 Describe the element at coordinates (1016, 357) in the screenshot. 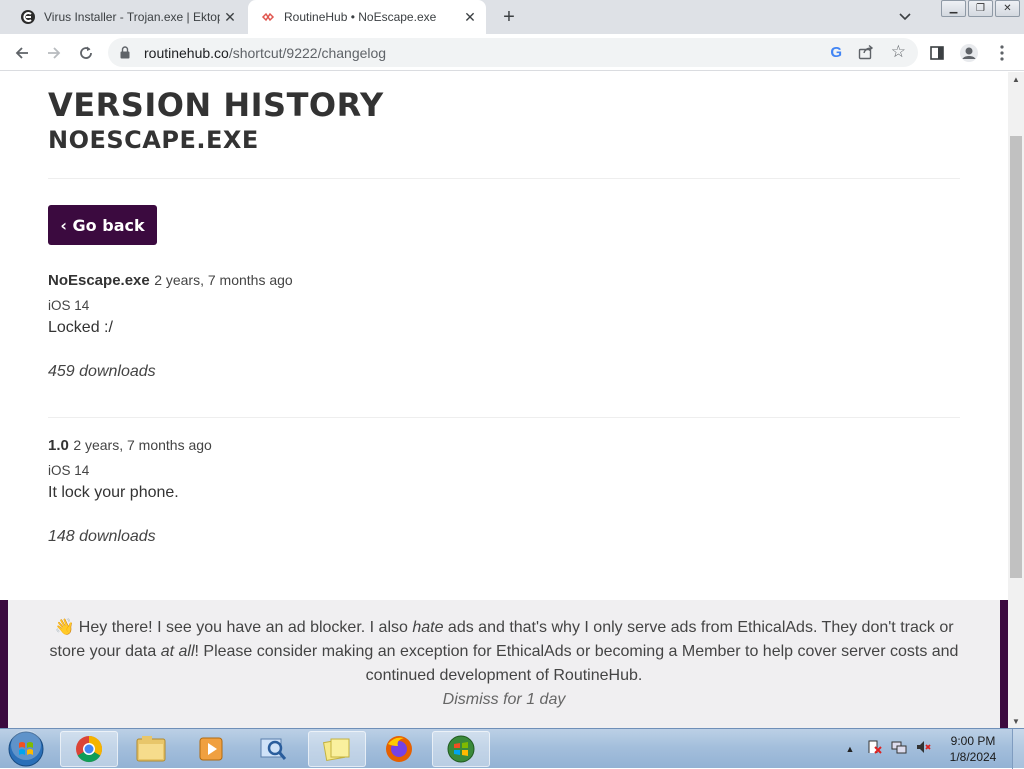

I see `scroll-thumb` at that location.